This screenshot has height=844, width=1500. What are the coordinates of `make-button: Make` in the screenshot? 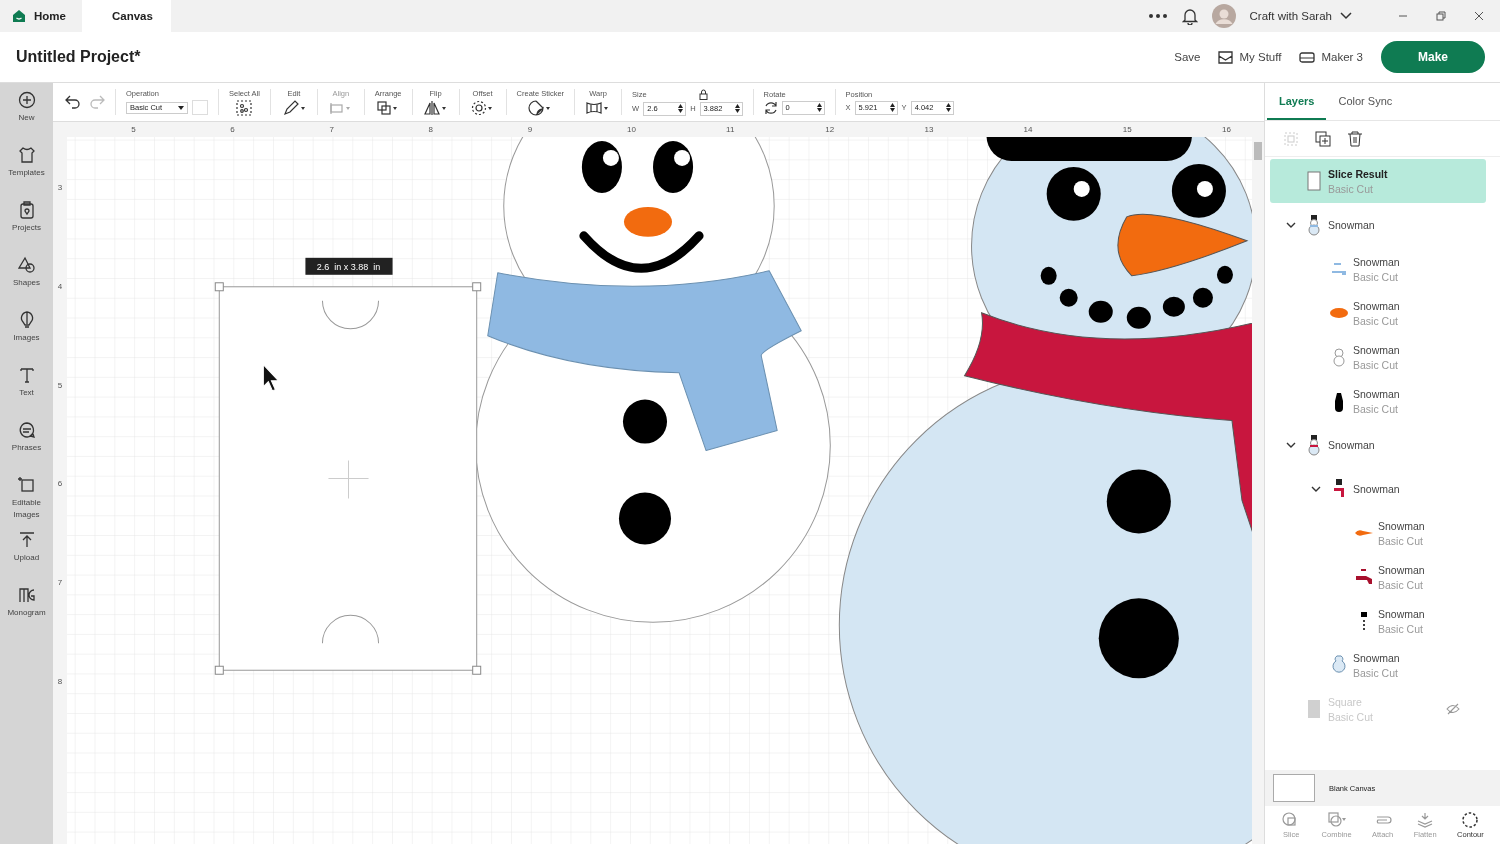 It's located at (1433, 57).